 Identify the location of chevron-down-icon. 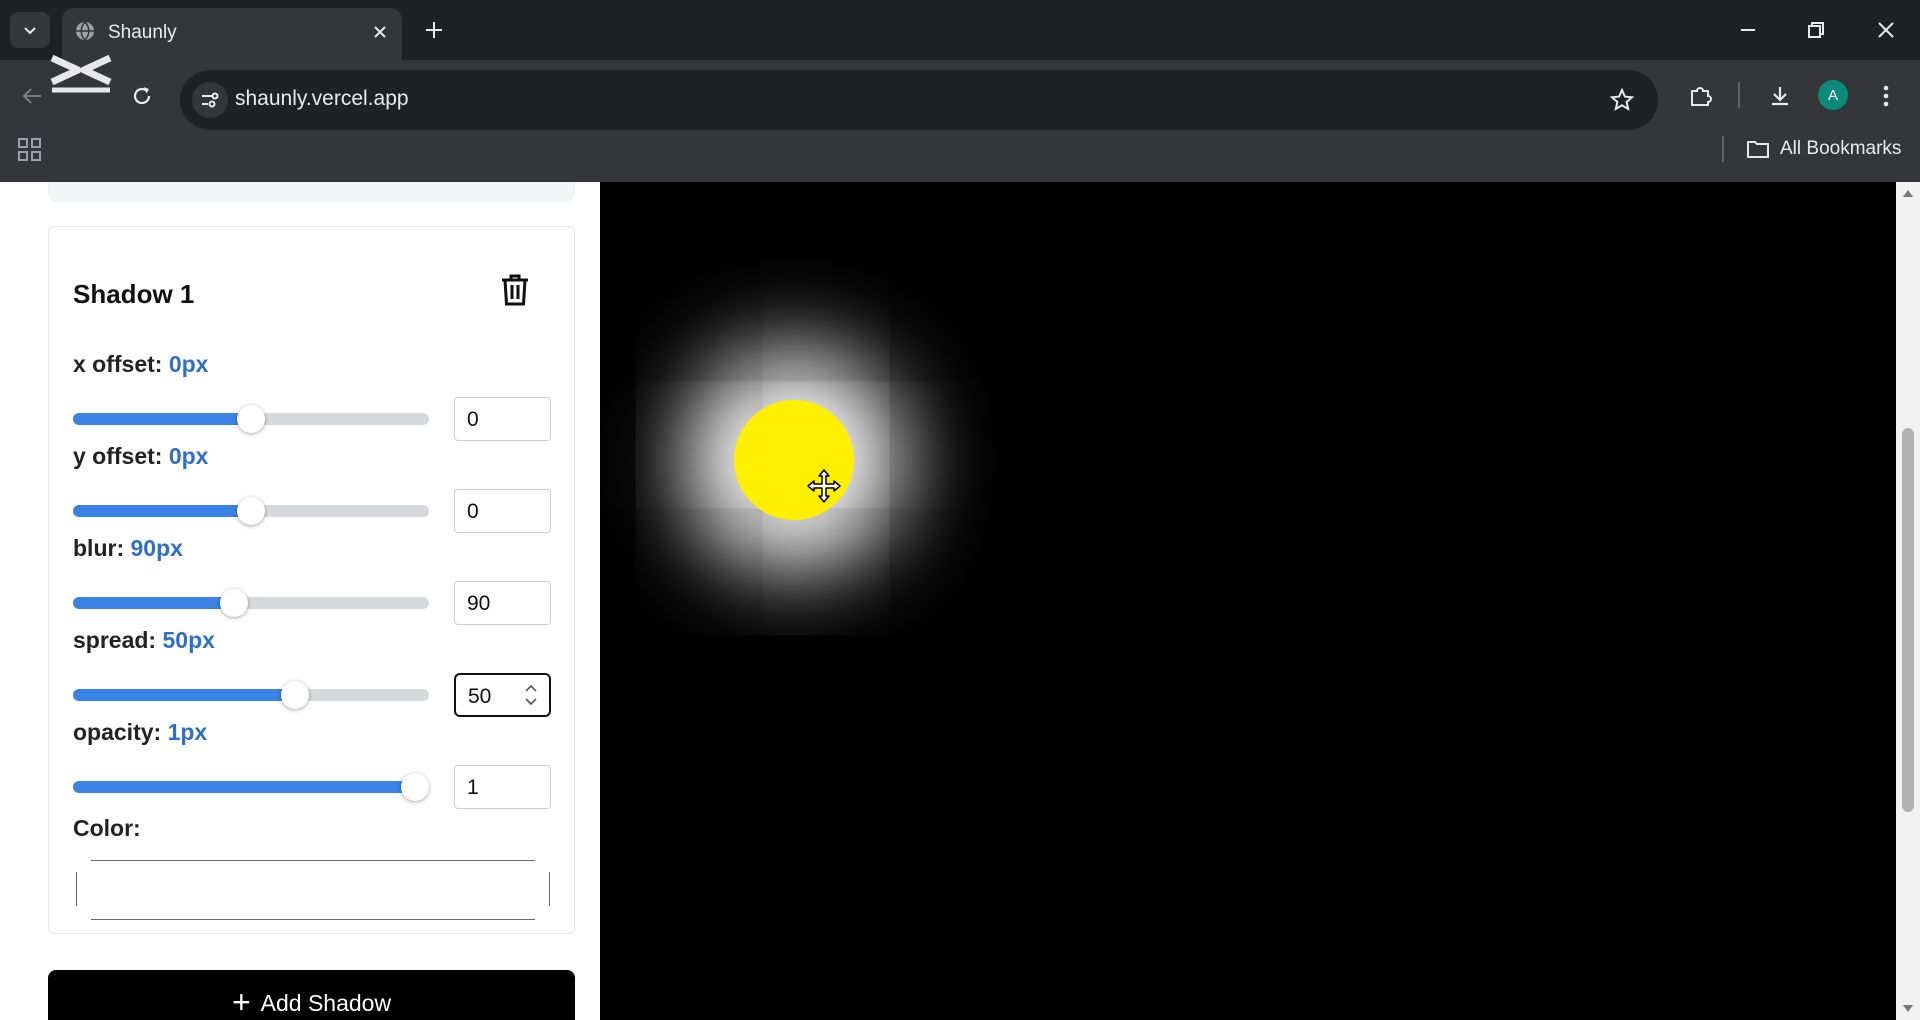
(30, 31).